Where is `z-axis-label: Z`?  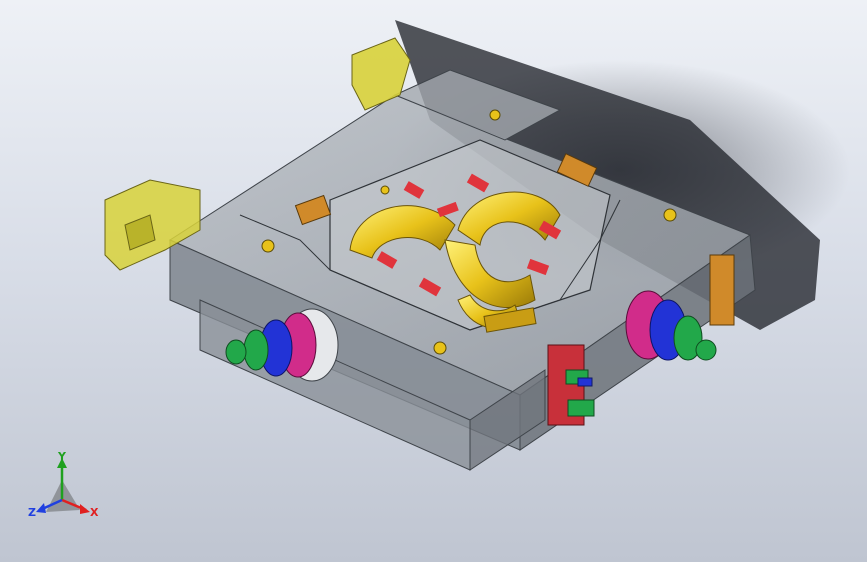
z-axis-label: Z is located at coordinates (32, 512).